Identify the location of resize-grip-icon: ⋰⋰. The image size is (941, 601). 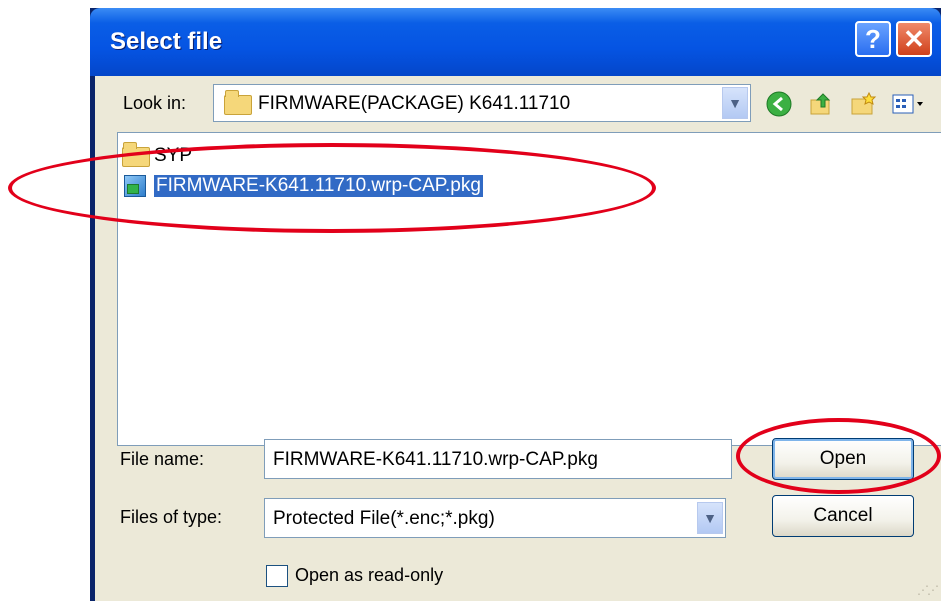
(928, 590).